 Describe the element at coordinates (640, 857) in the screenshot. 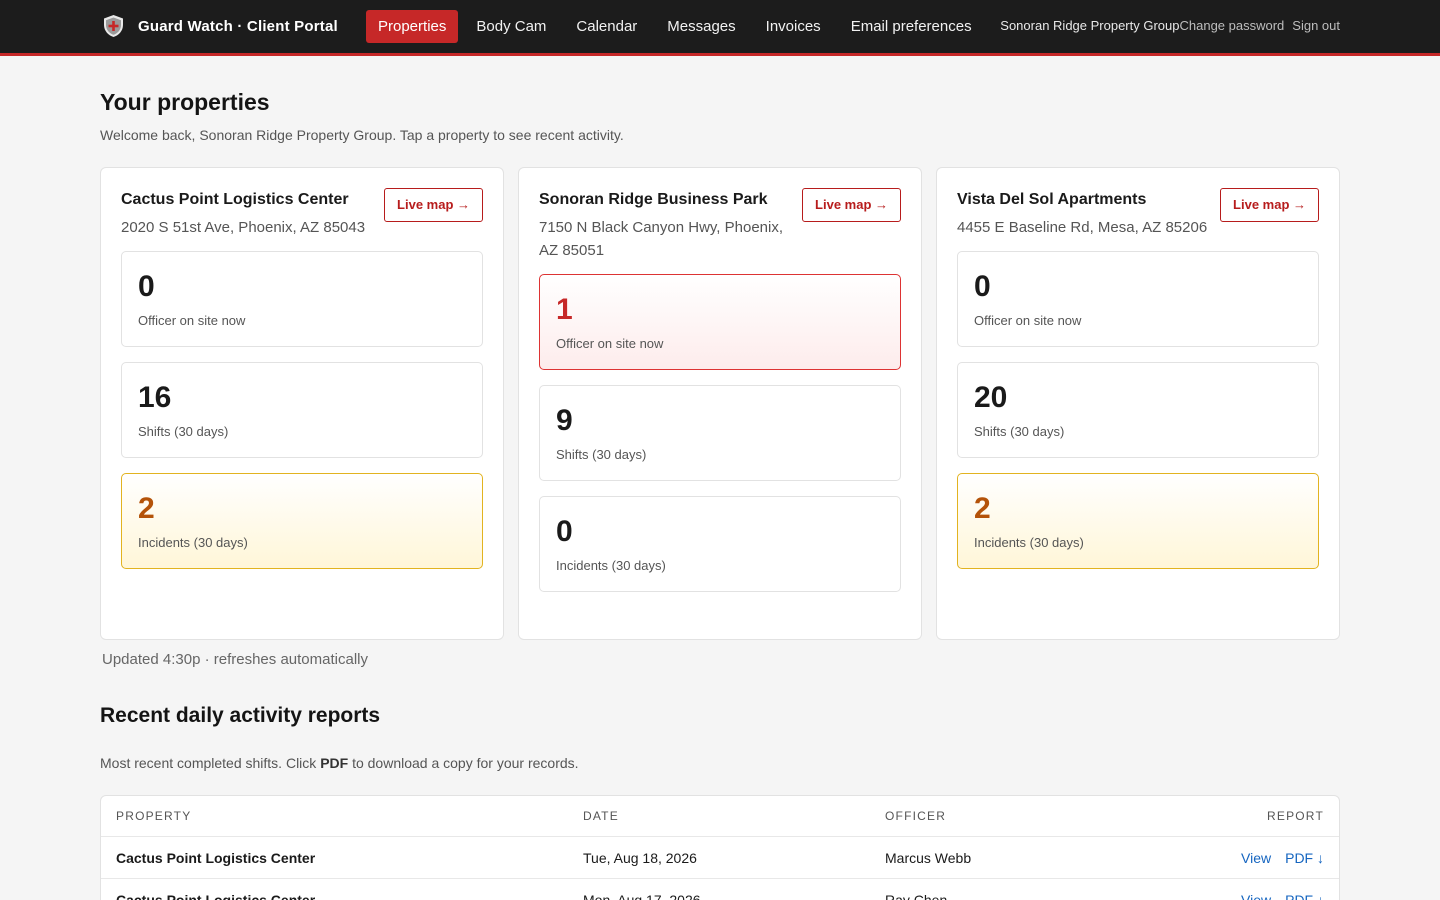

I see `row-date: Tue, Aug 18, 2026` at that location.